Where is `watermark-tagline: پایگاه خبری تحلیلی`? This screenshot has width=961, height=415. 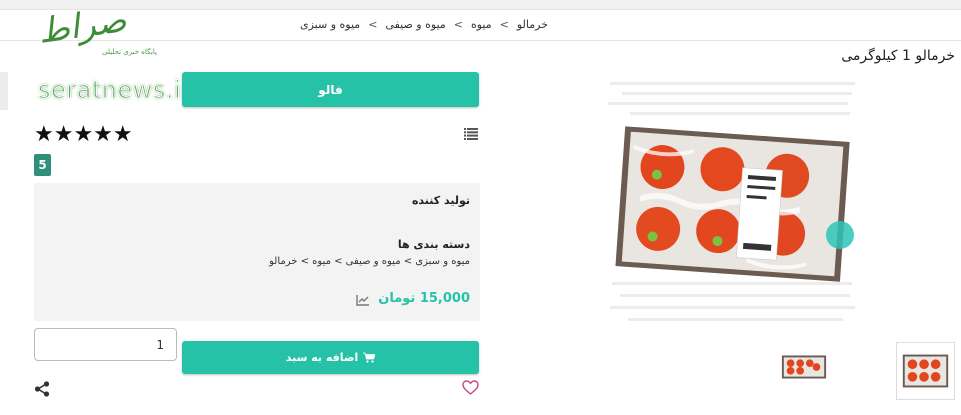 watermark-tagline: پایگاه خبری تحلیلی is located at coordinates (129, 52).